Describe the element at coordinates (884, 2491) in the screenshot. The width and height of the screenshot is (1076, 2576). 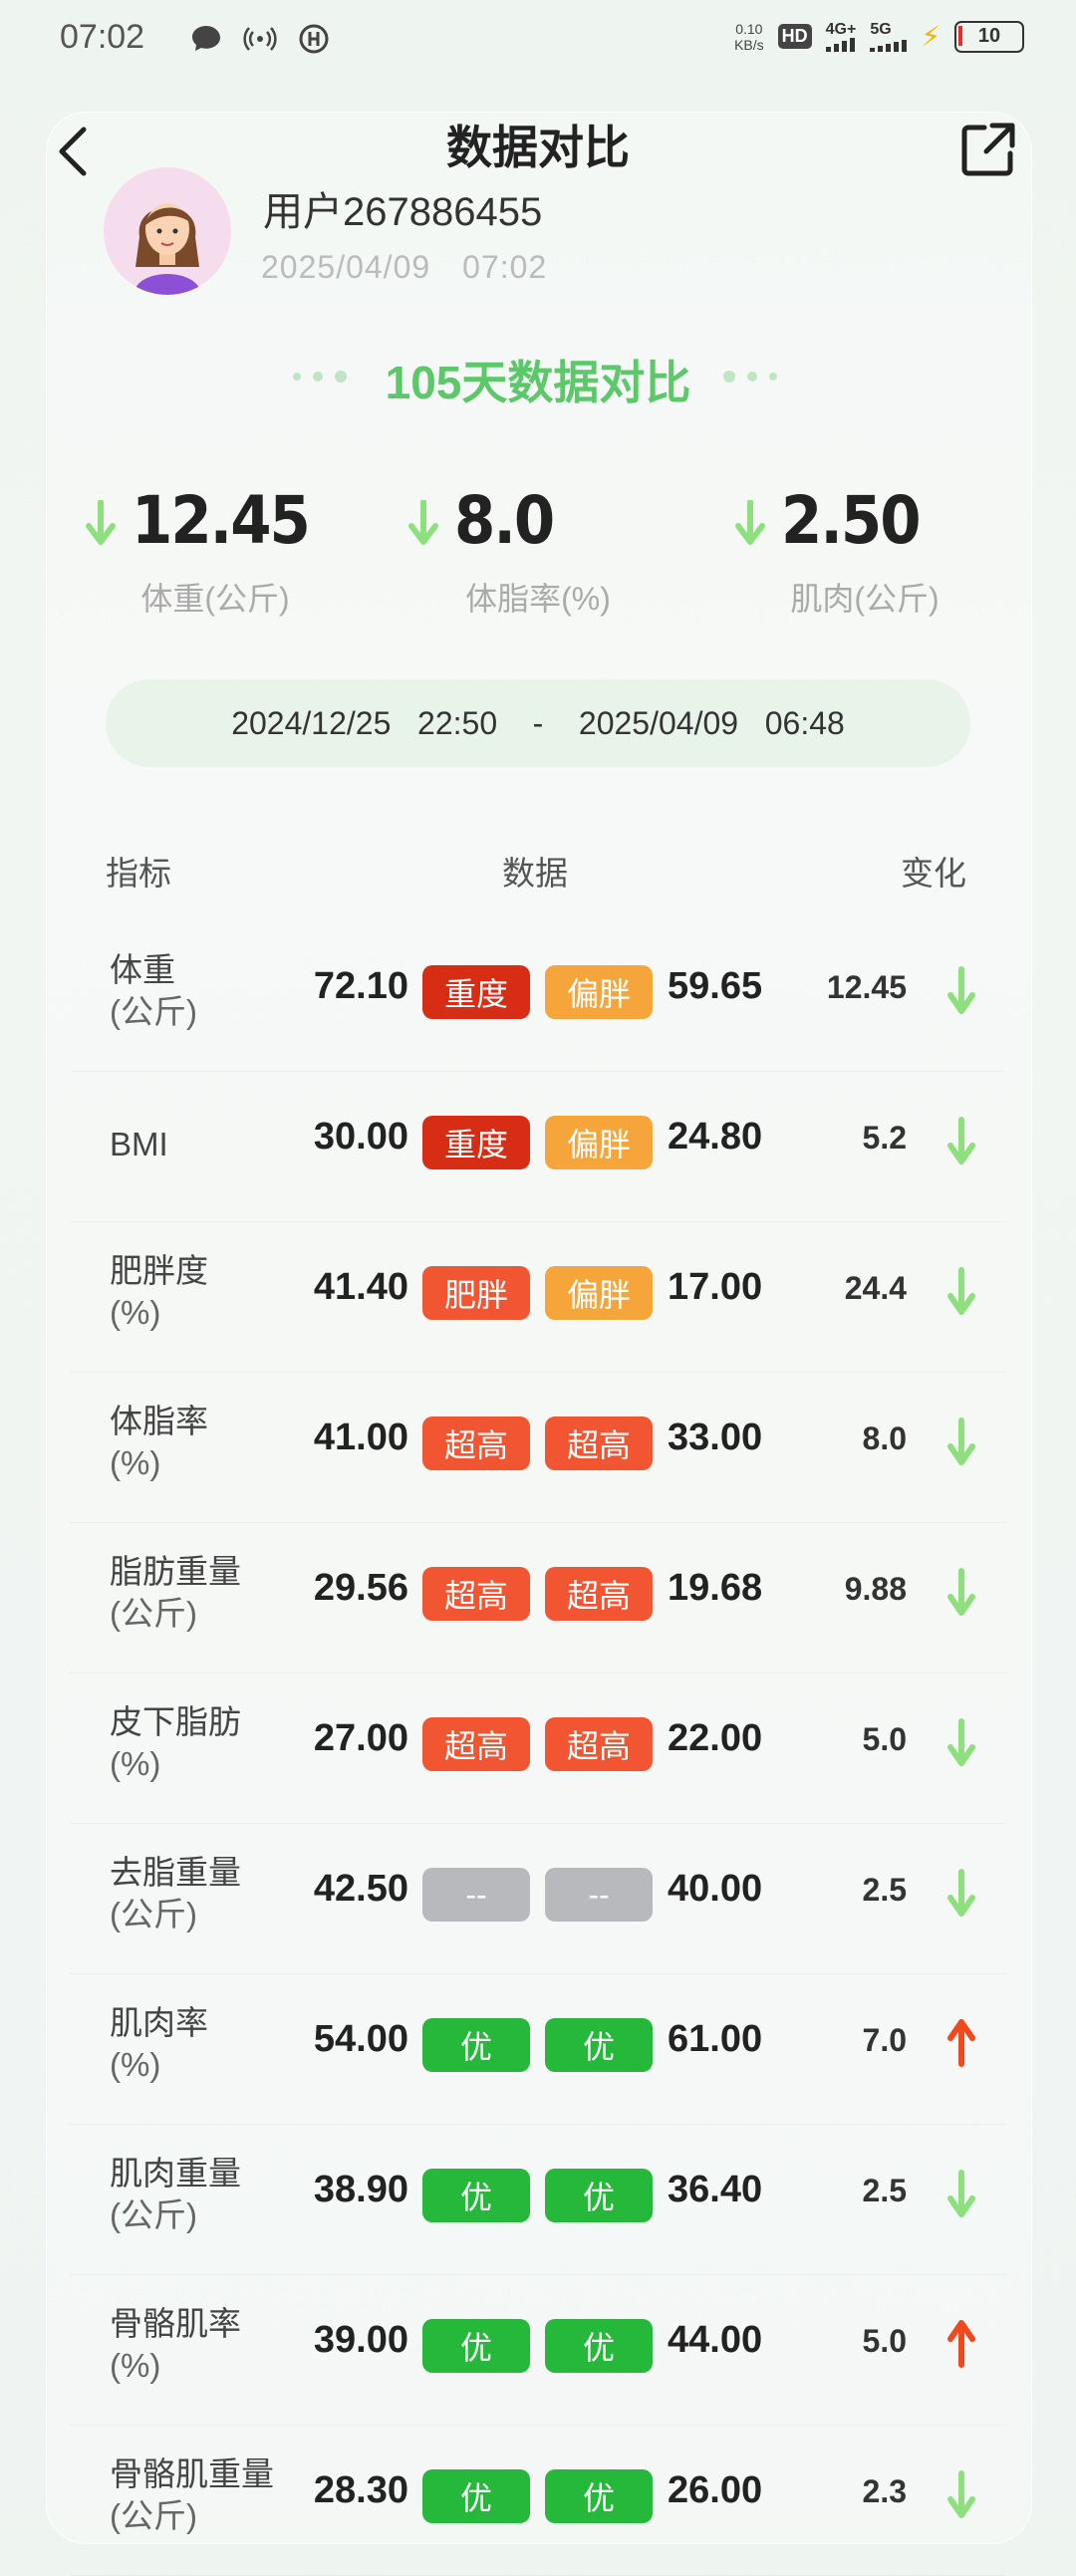
I see `change-value: 2.3` at that location.